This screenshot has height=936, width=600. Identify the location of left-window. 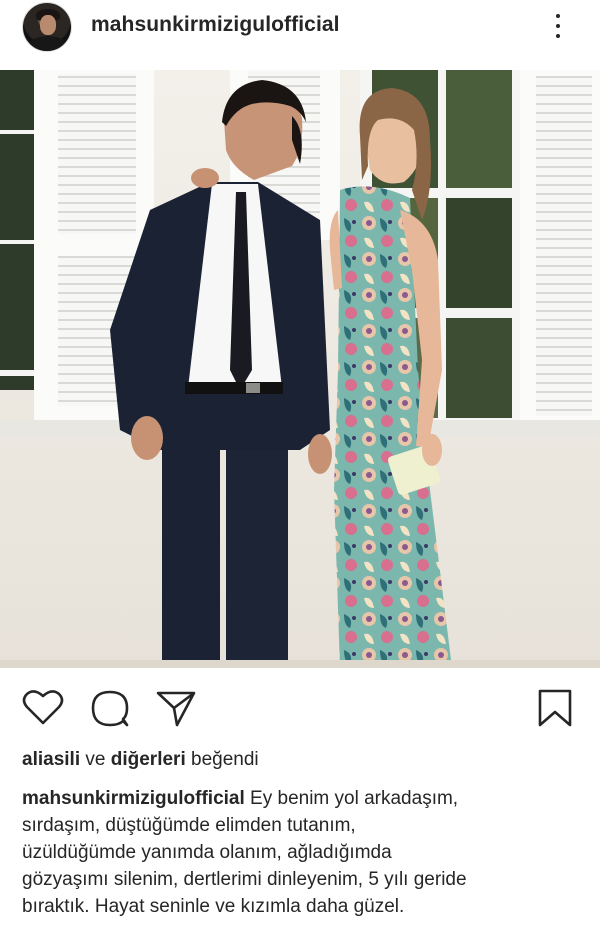
(17, 230).